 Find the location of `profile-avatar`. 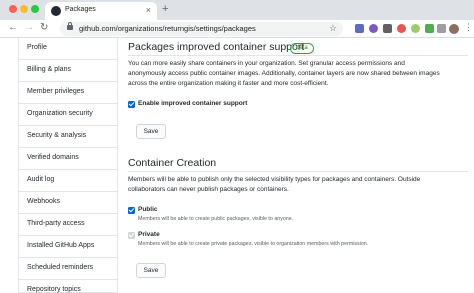

profile-avatar is located at coordinates (454, 29).